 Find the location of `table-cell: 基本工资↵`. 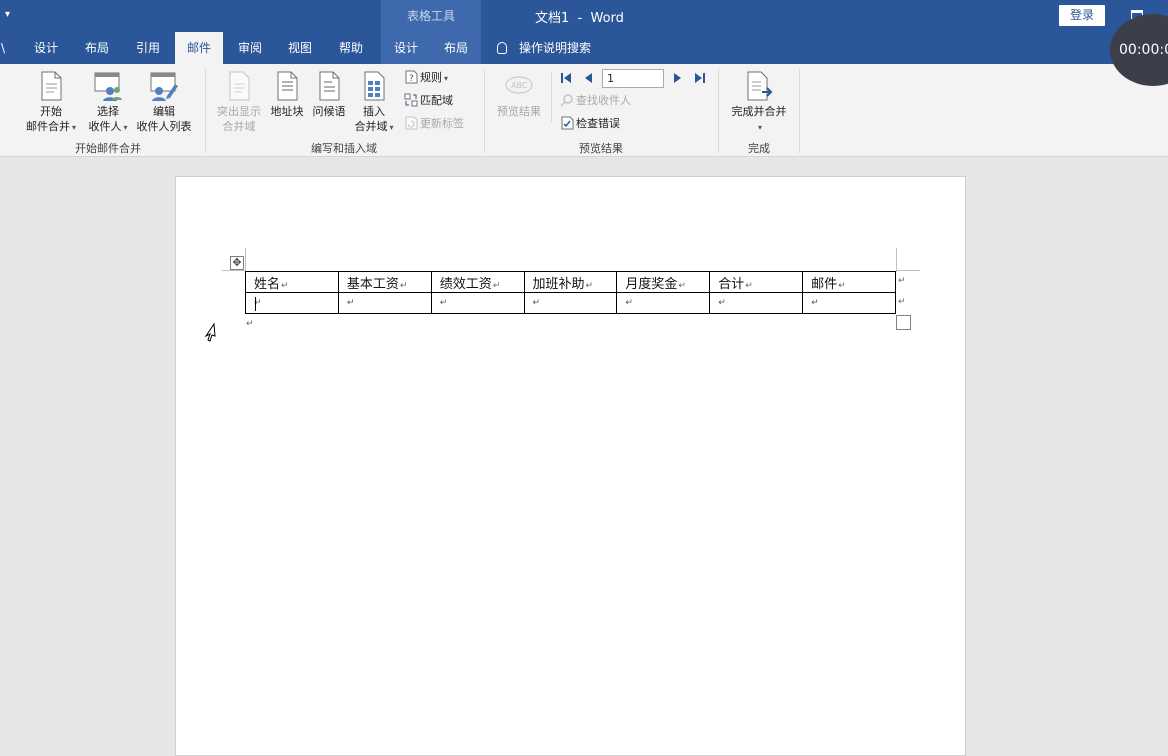

table-cell: 基本工资↵ is located at coordinates (384, 282).